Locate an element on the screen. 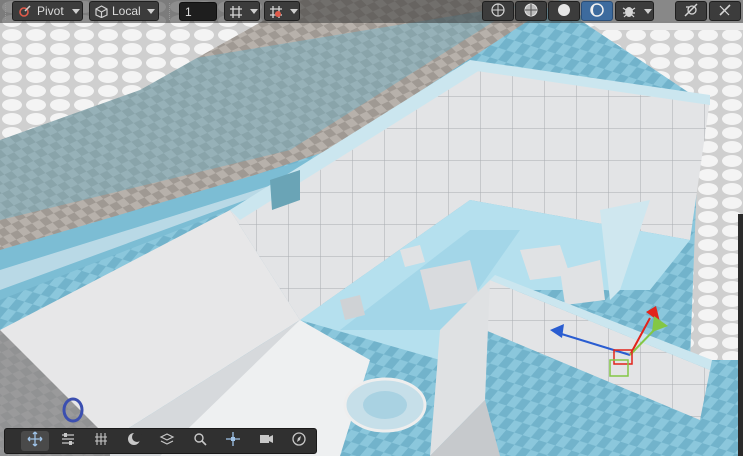  gizmos-button is located at coordinates (634, 11).